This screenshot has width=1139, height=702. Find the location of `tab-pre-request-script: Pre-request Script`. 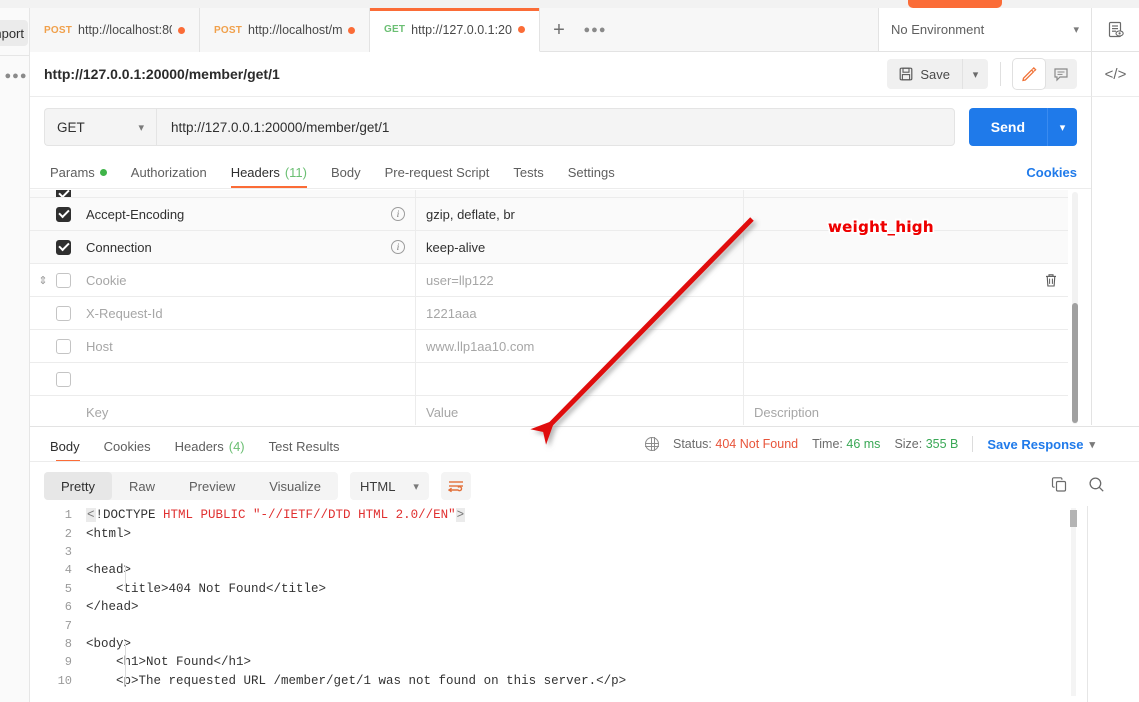

tab-pre-request-script: Pre-request Script is located at coordinates (437, 176).